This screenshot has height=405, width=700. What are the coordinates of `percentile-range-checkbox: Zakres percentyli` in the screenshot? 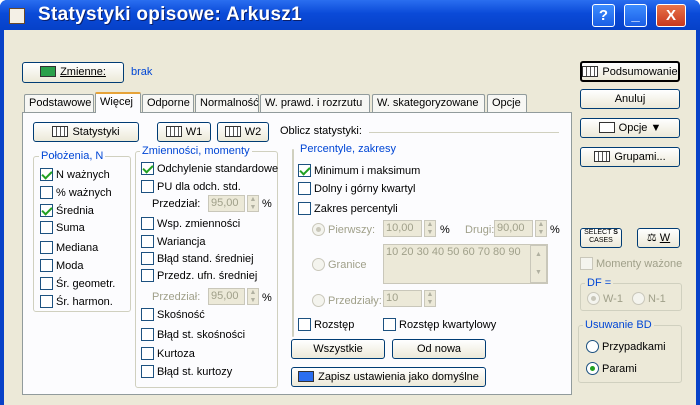 It's located at (348, 209).